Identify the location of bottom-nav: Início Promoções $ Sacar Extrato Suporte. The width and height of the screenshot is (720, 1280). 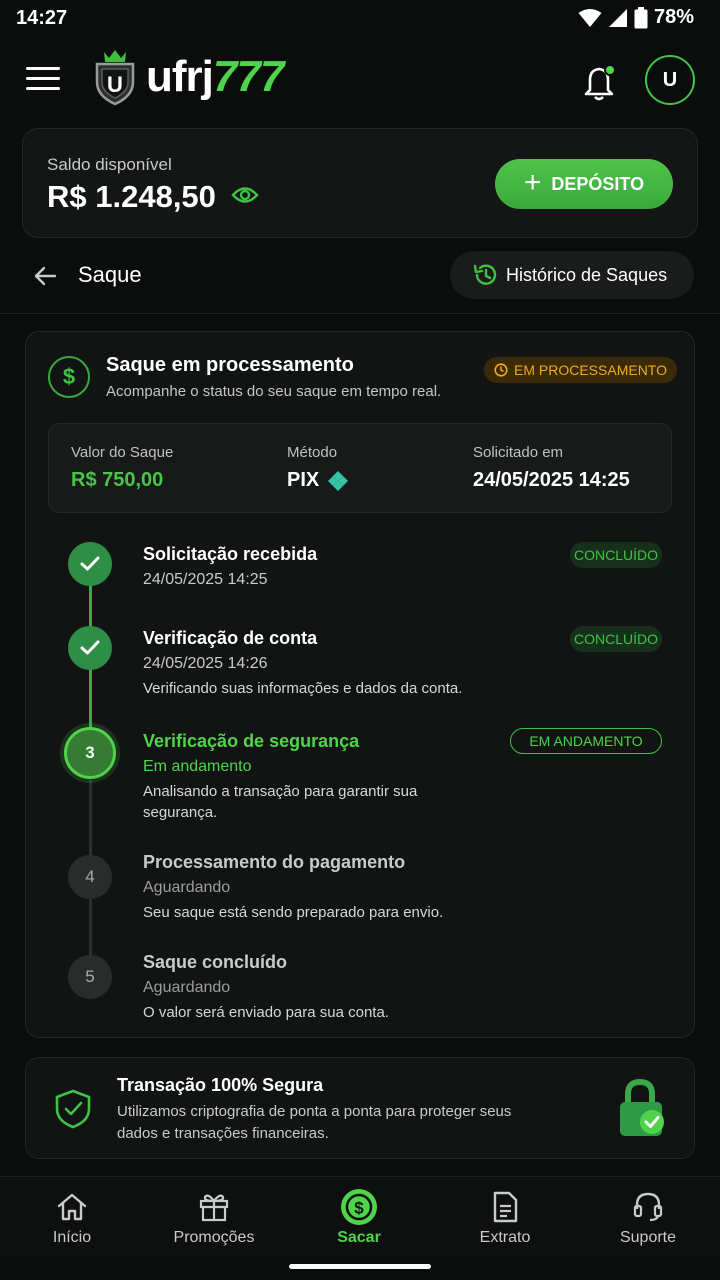
(360, 1216).